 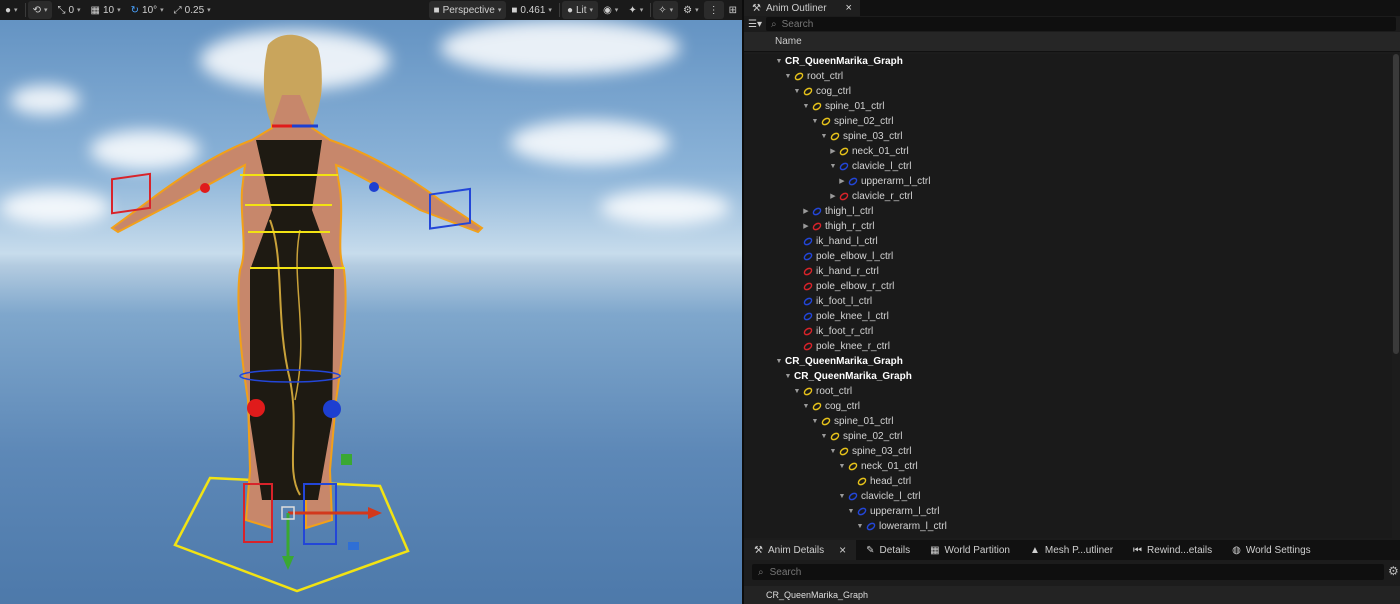 What do you see at coordinates (802, 8) in the screenshot?
I see `tab-anim-outliner: ⚒ Anim Outliner ×` at bounding box center [802, 8].